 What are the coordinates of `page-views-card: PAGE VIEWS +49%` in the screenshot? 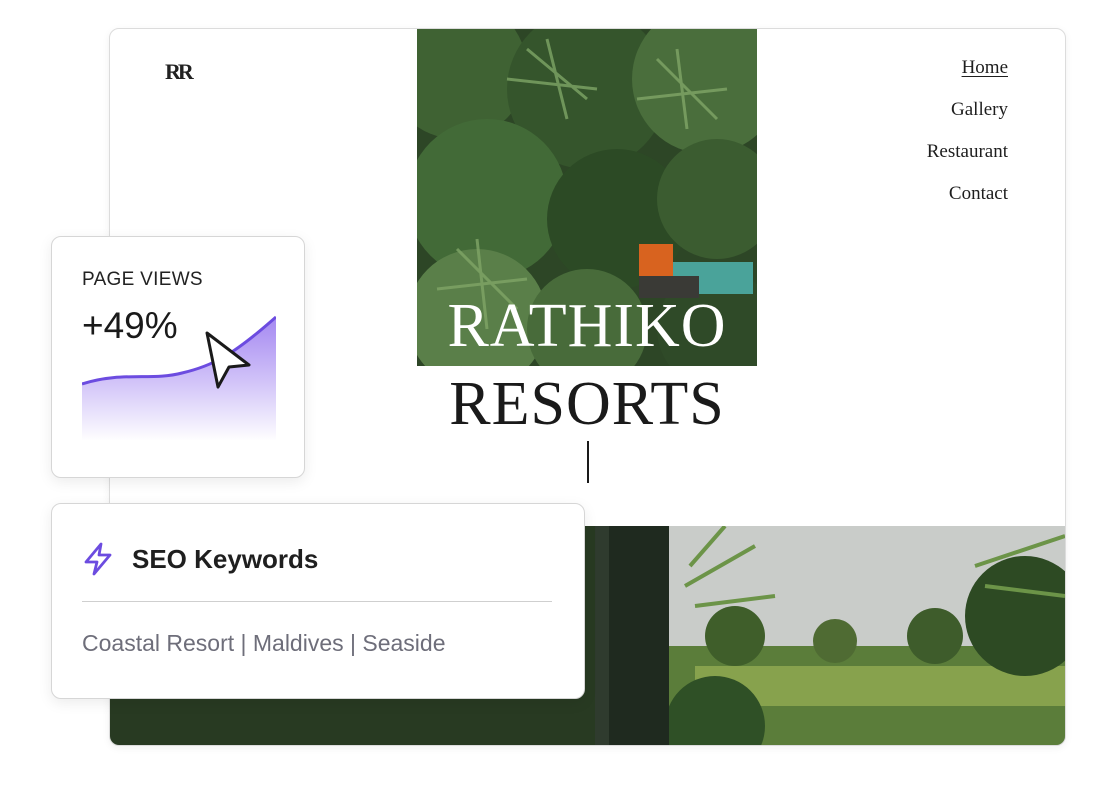 It's located at (178, 357).